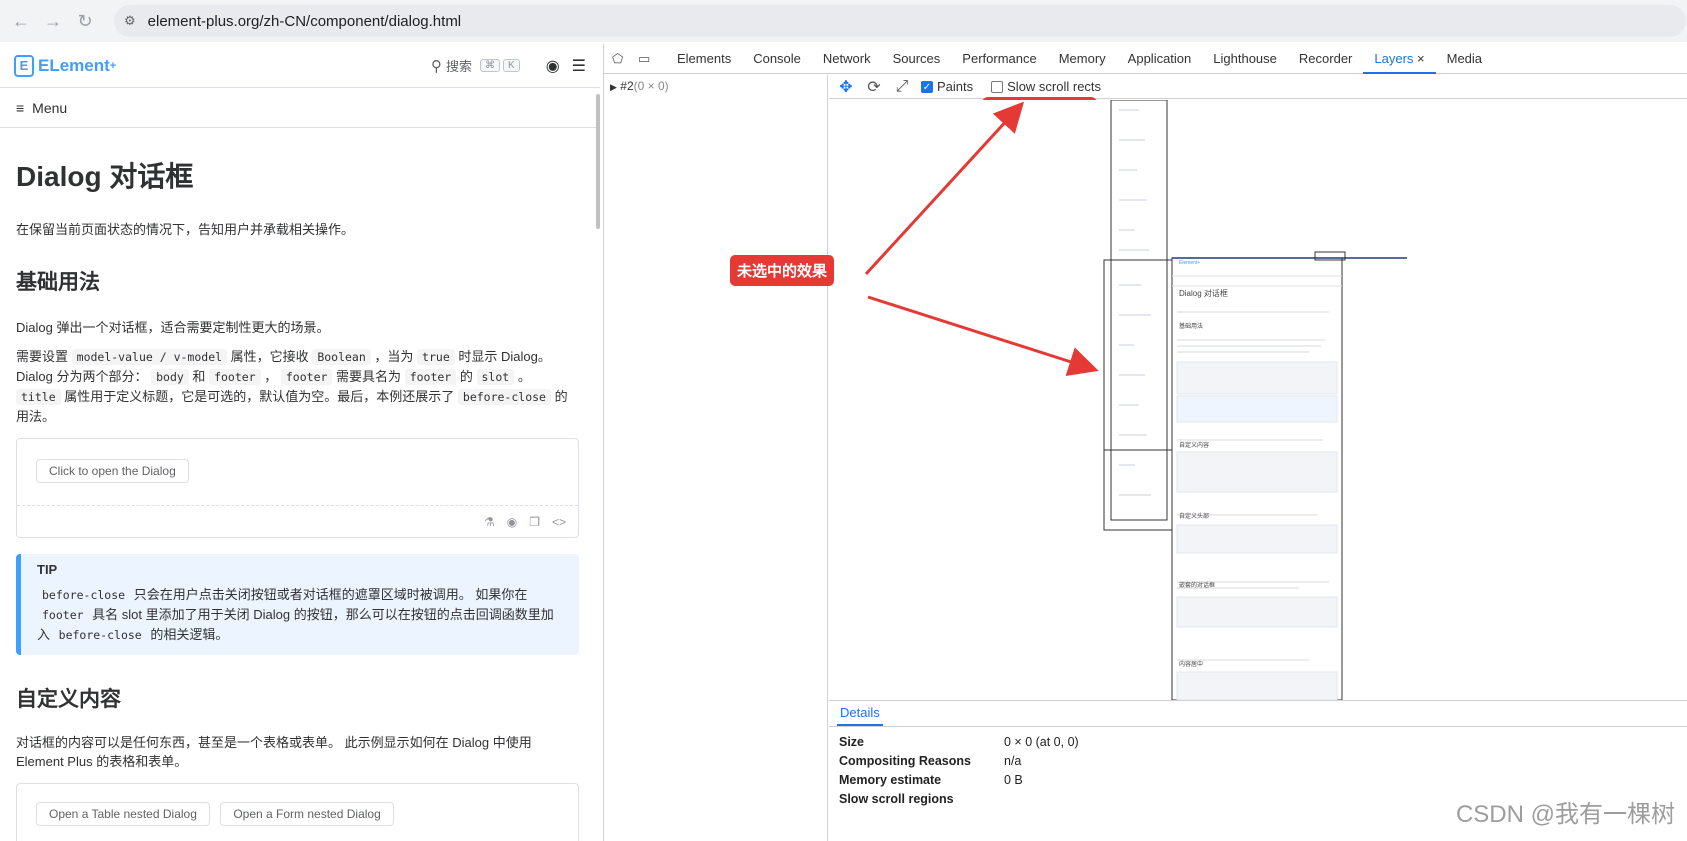 The height and width of the screenshot is (841, 1687). Describe the element at coordinates (621, 59) in the screenshot. I see `inspect-element-icon: ⬠` at that location.